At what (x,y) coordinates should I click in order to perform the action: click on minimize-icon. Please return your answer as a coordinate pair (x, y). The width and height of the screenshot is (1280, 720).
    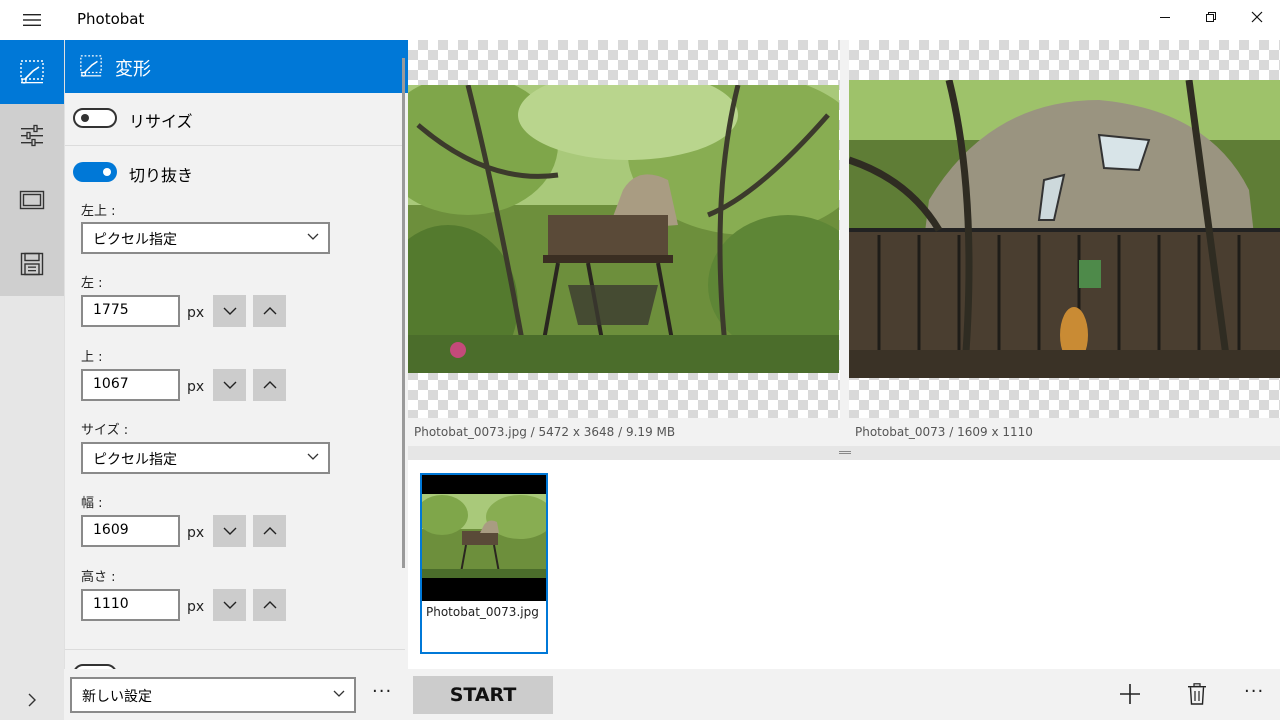
    Looking at the image, I should click on (1165, 17).